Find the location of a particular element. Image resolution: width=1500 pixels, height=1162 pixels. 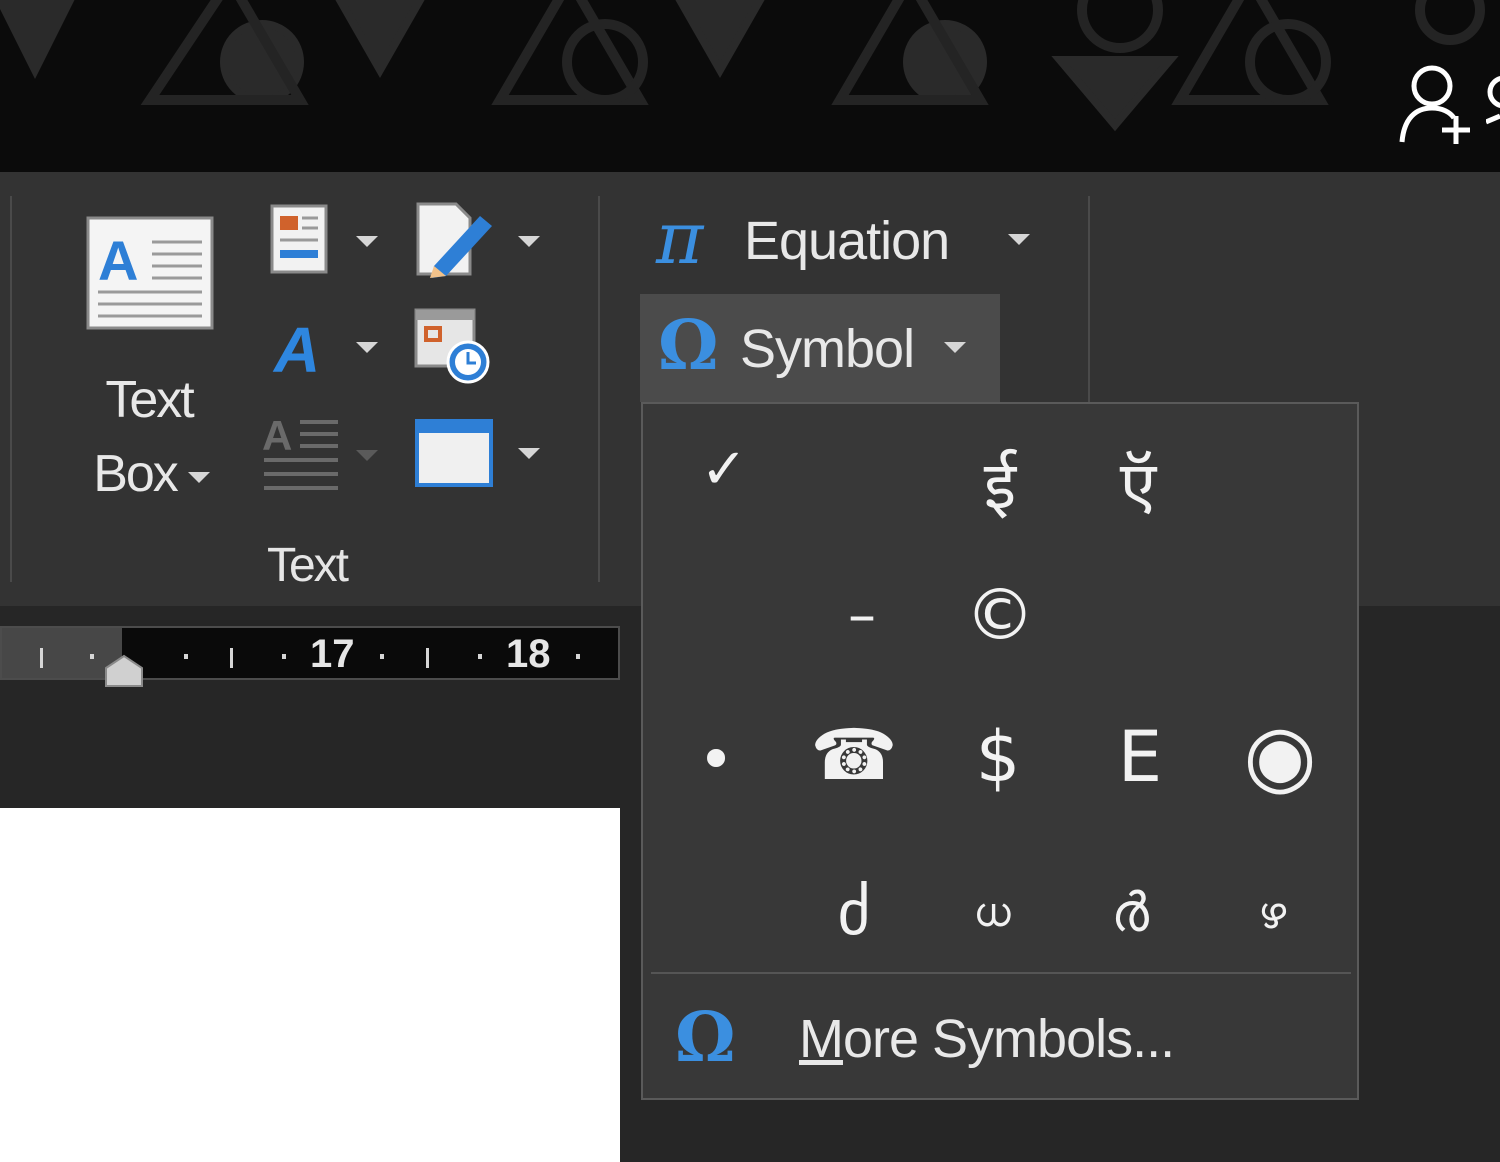

text-group-label: Text is located at coordinates (307, 565).